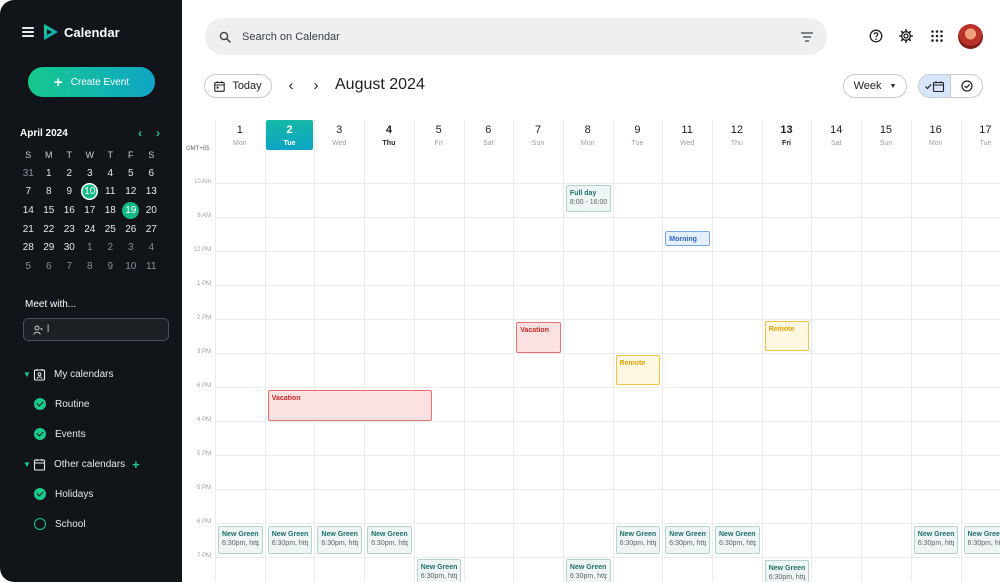  Describe the element at coordinates (439, 135) in the screenshot. I see `day-header: 5 Fri` at that location.